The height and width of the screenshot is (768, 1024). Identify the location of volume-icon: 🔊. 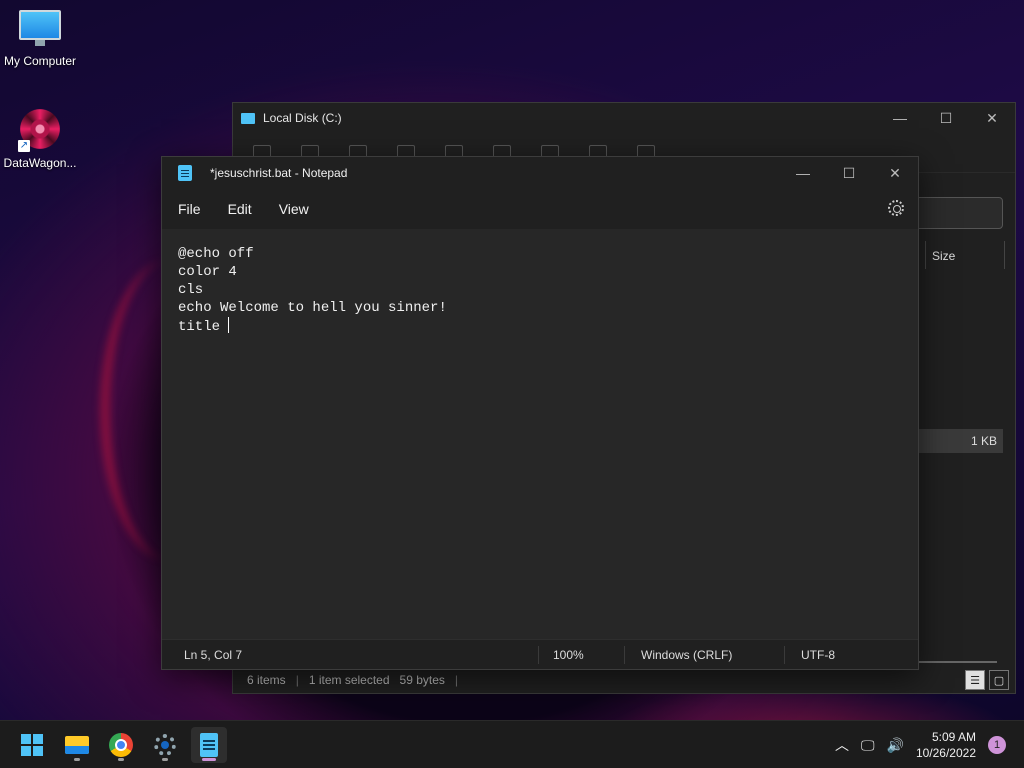
(895, 745).